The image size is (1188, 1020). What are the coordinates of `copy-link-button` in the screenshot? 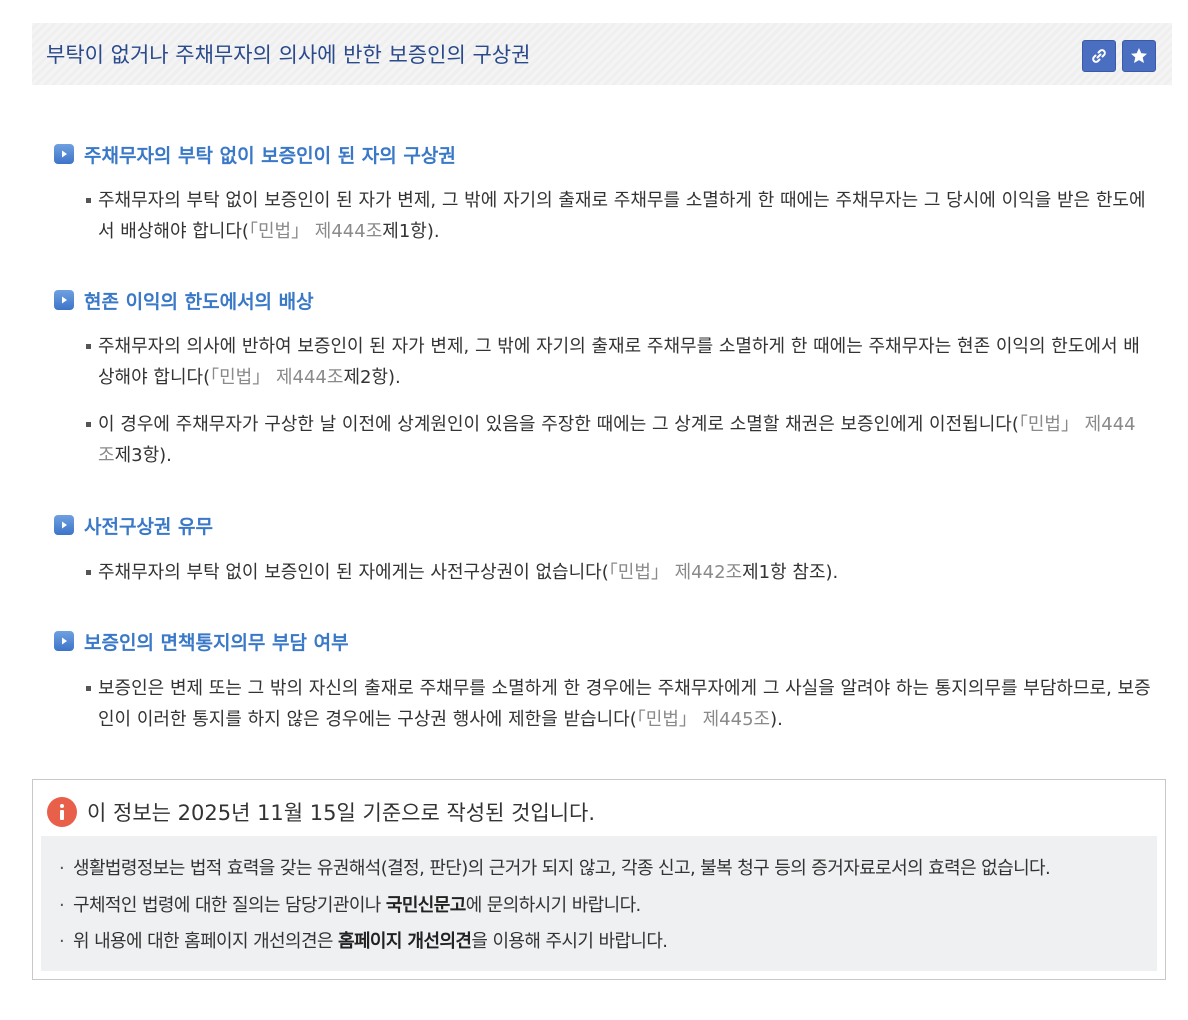 It's located at (1099, 56).